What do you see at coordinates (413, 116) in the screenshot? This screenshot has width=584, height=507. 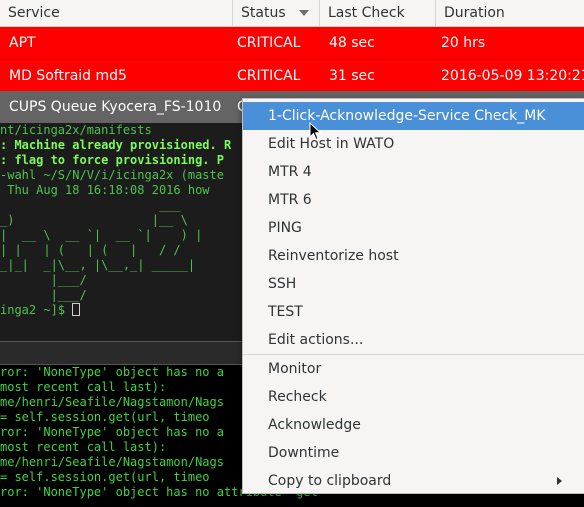 I see `menu-item-1-click-acknowledge: 1-Click-Acknowledge-Service Check_MK` at bounding box center [413, 116].